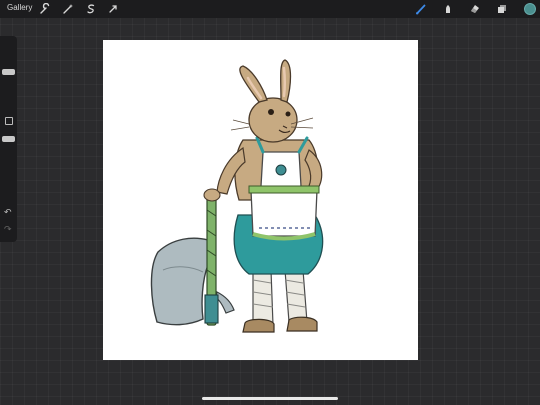 The height and width of the screenshot is (405, 540). I want to click on left-sidebar: ↶ ↷, so click(8, 139).